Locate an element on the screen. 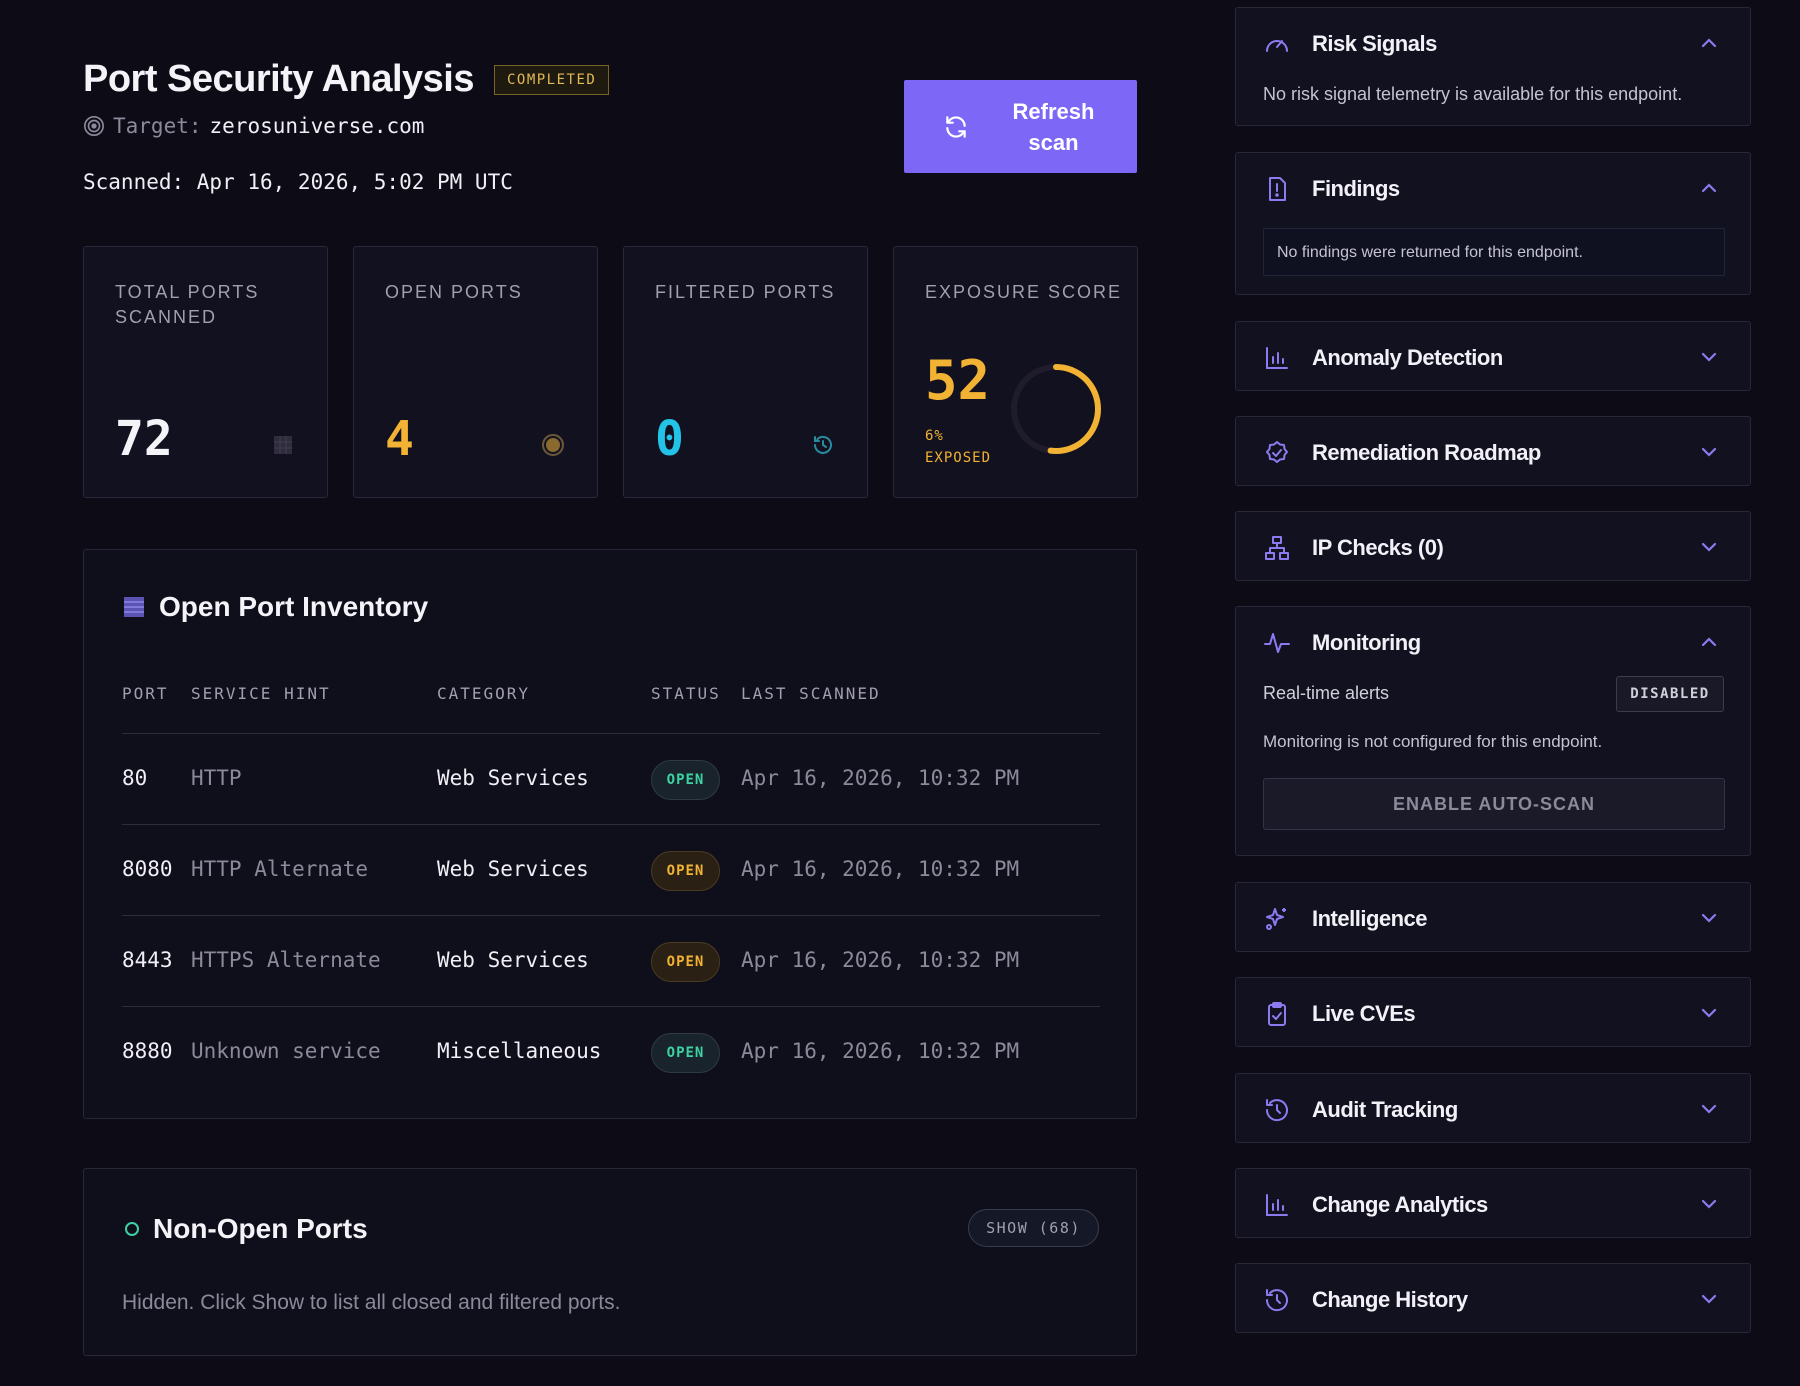  accordion-ip-checks: IP Checks (0) is located at coordinates (1493, 546).